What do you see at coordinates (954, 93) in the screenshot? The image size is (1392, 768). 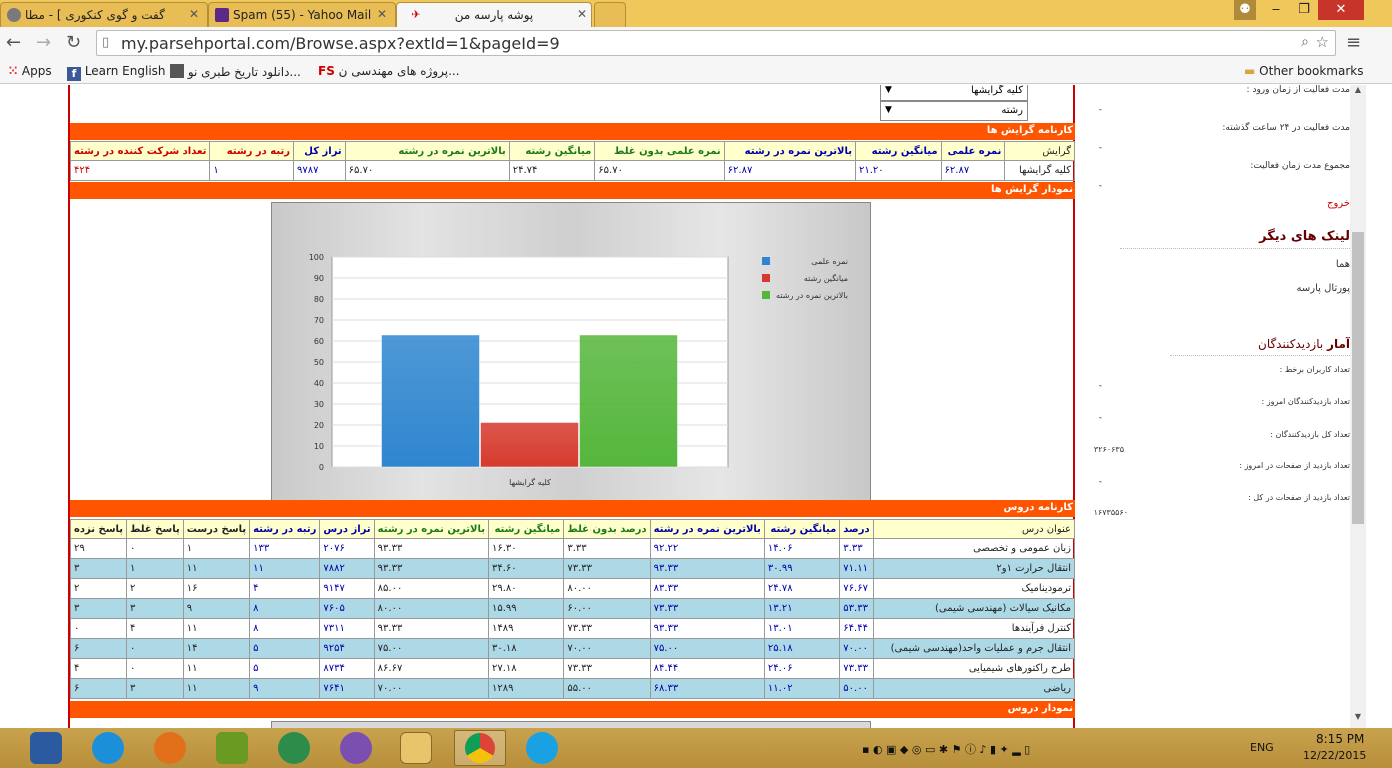 I see `orientation-select: کلیه گرایشها ▼` at bounding box center [954, 93].